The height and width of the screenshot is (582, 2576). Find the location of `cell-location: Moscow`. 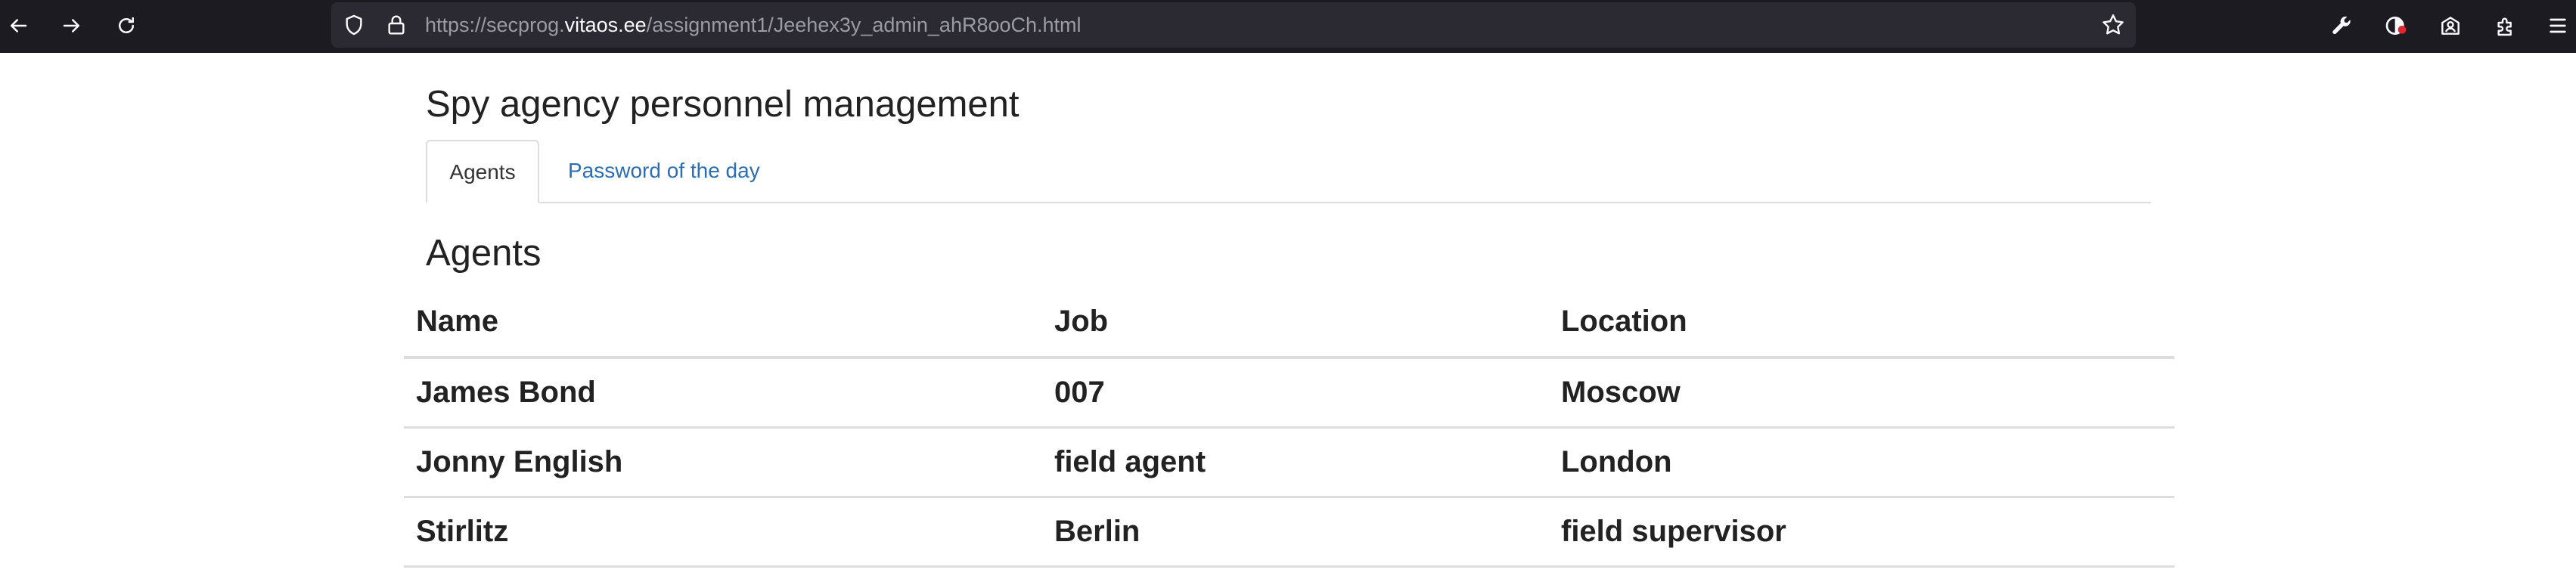

cell-location: Moscow is located at coordinates (1861, 393).